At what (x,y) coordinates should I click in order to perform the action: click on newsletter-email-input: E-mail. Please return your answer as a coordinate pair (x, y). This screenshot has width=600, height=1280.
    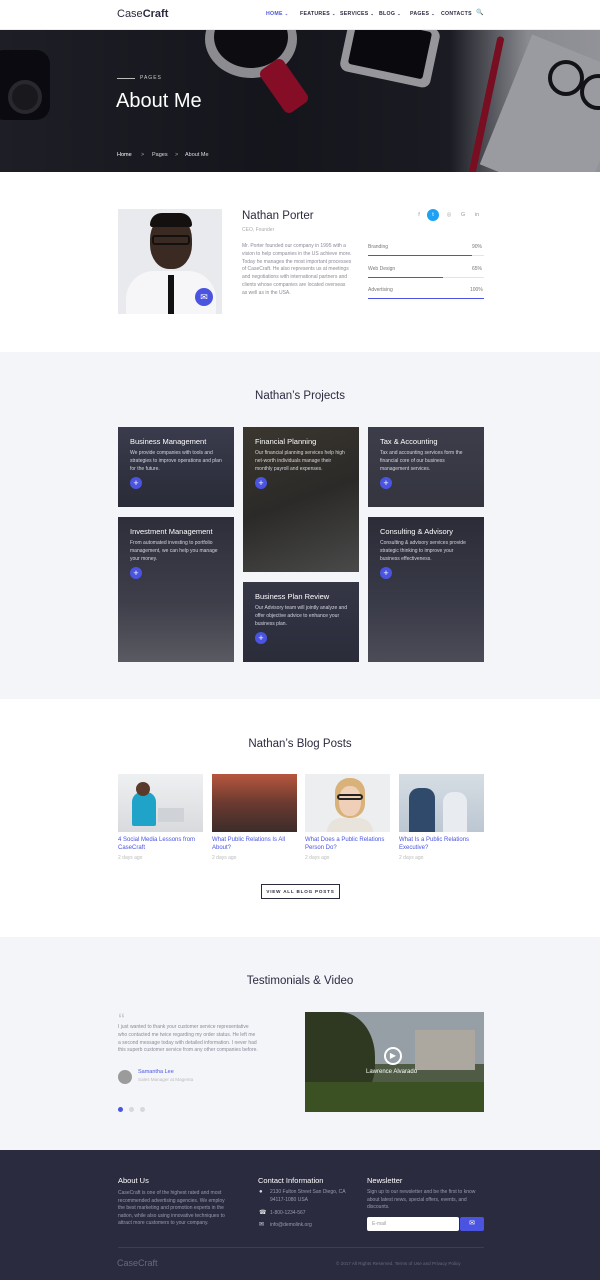
    Looking at the image, I should click on (413, 1224).